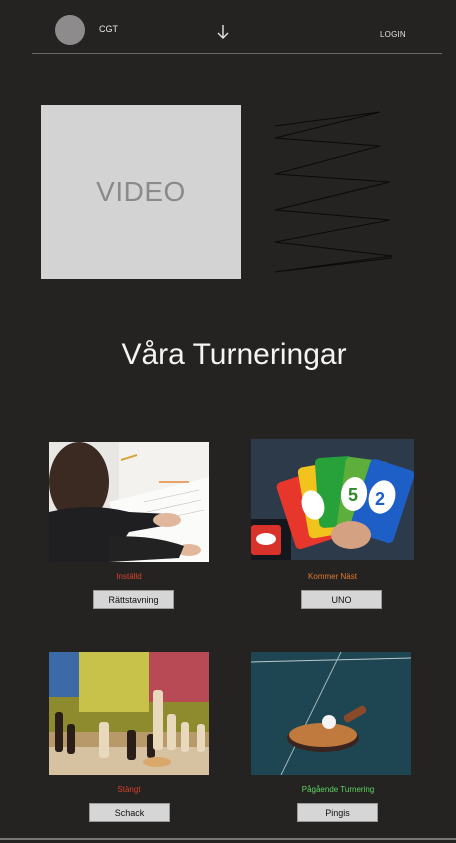 The image size is (456, 843). Describe the element at coordinates (108, 29) in the screenshot. I see `brand-name: CGT` at that location.